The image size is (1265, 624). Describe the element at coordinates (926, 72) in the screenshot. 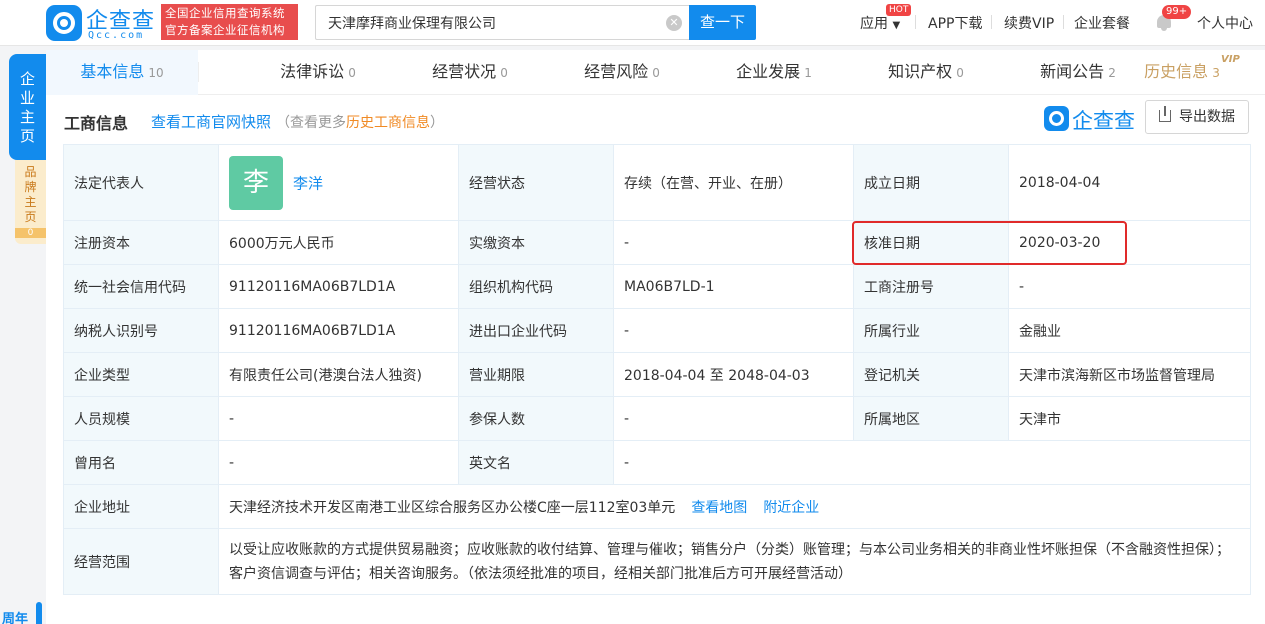

I see `tab-ip: 知识产权 0` at that location.